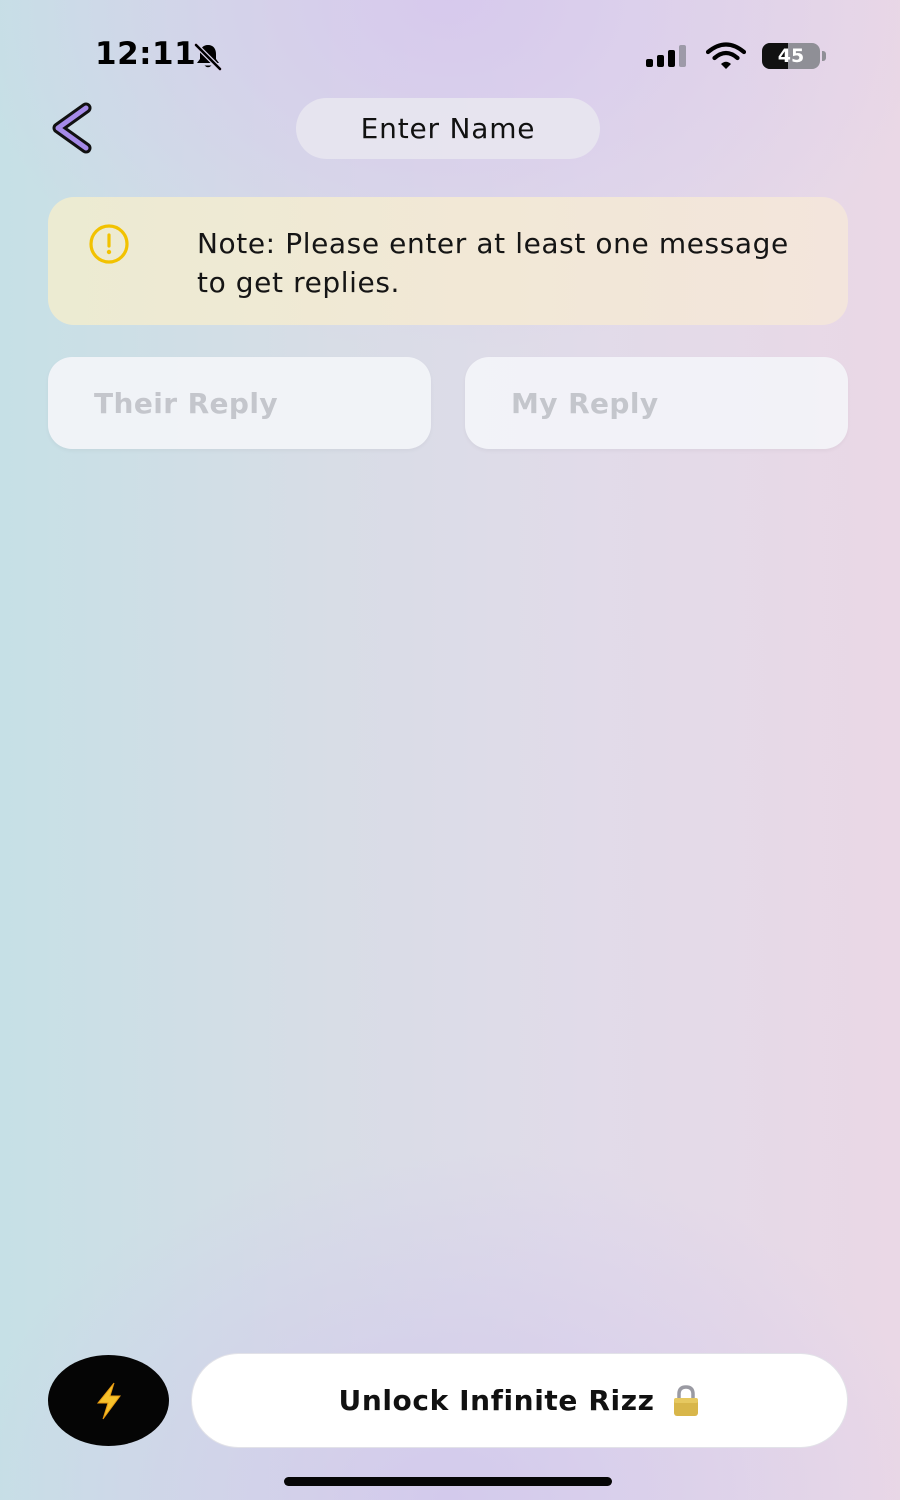  I want to click on battery-level: 45, so click(791, 56).